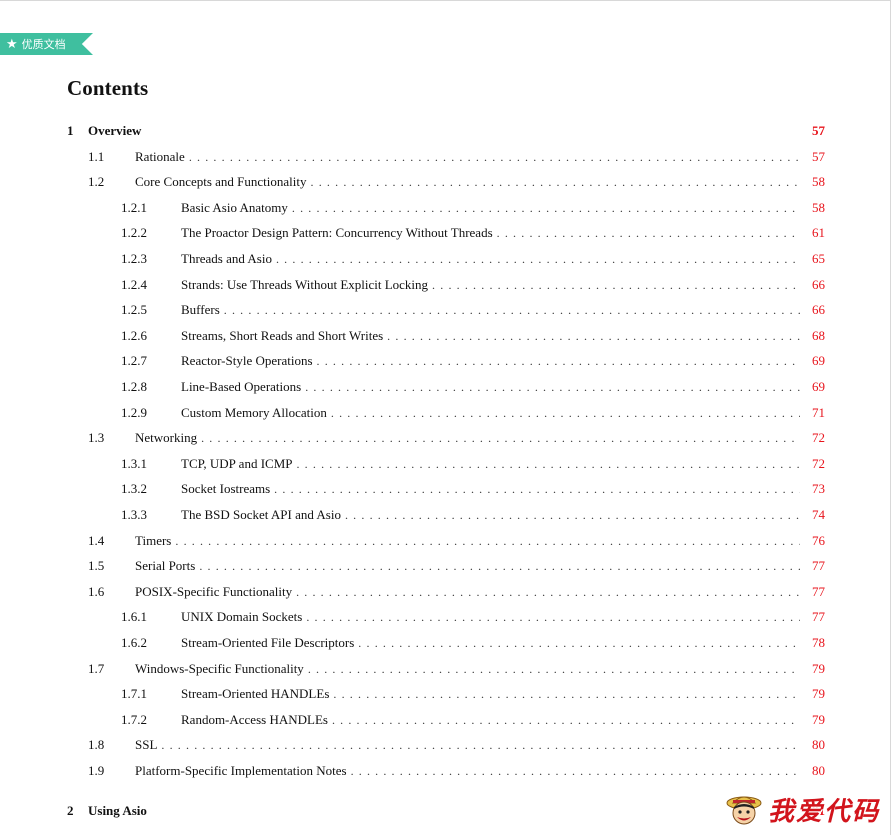 This screenshot has width=892, height=835. I want to click on toc-entry-title-wrap: Overview, so click(444, 131).